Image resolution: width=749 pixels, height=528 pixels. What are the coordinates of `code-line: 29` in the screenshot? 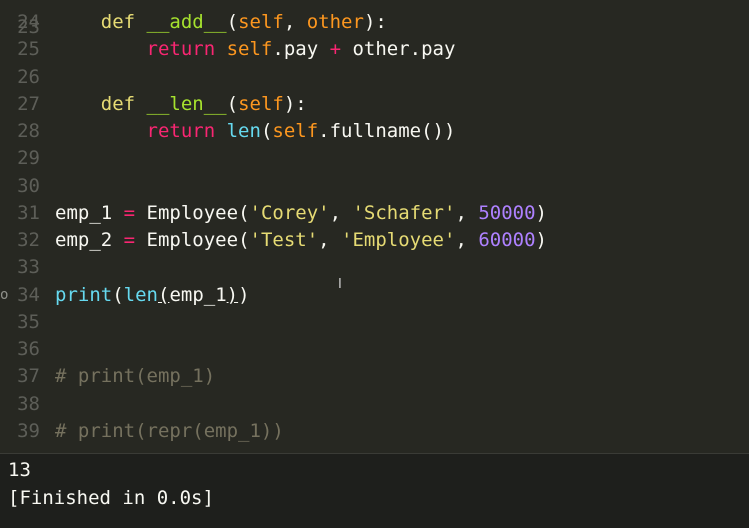 It's located at (374, 158).